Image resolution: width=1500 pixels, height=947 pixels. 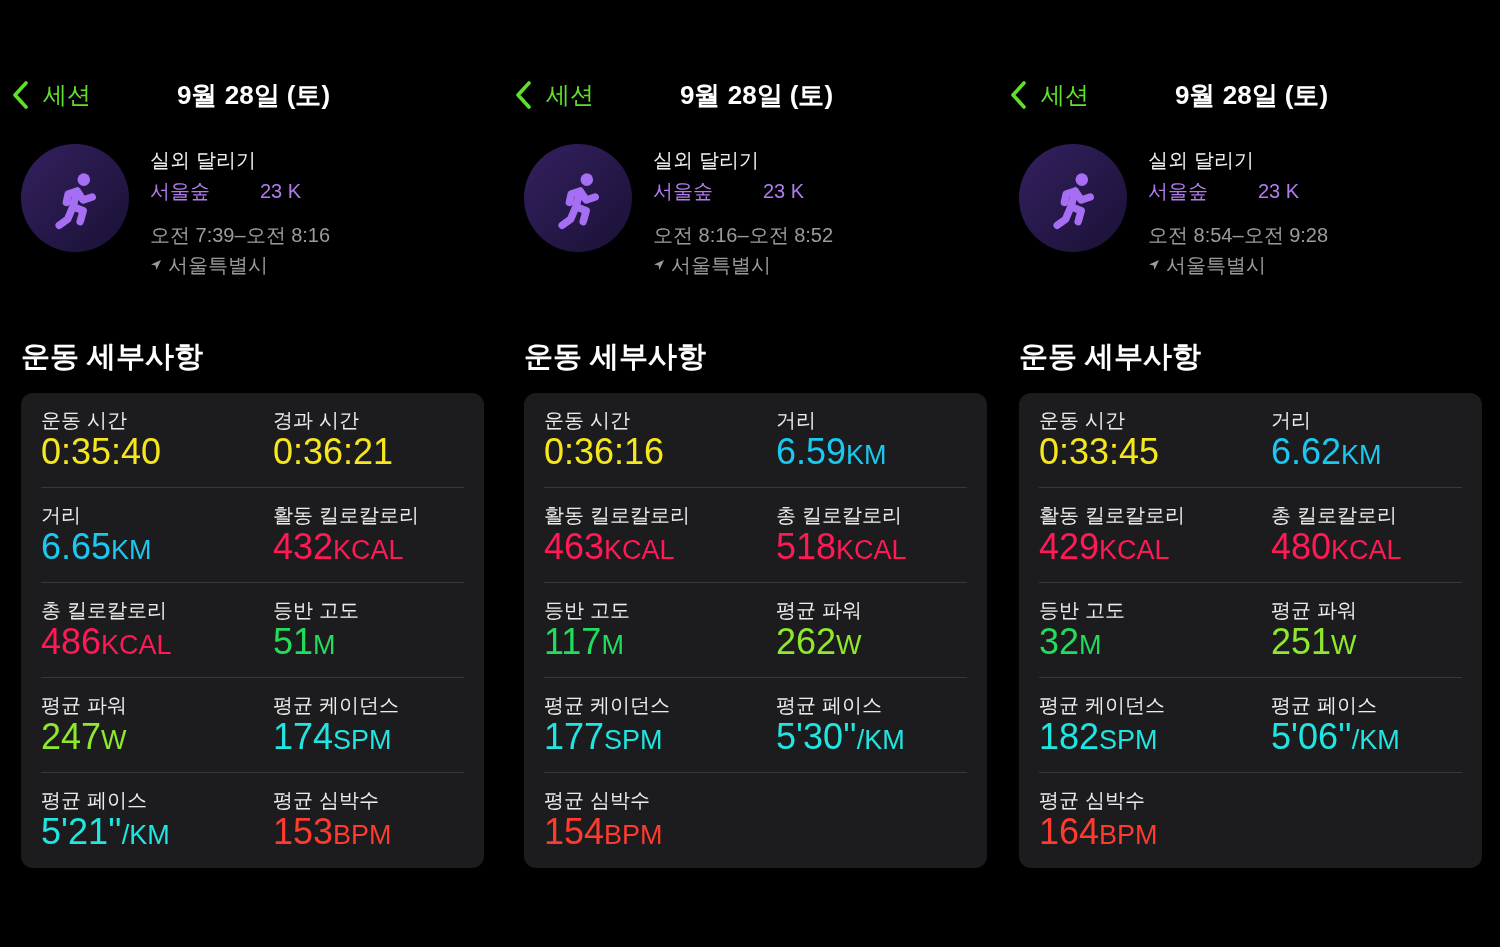 I want to click on metric-value: 0:33:45, so click(x=1099, y=452).